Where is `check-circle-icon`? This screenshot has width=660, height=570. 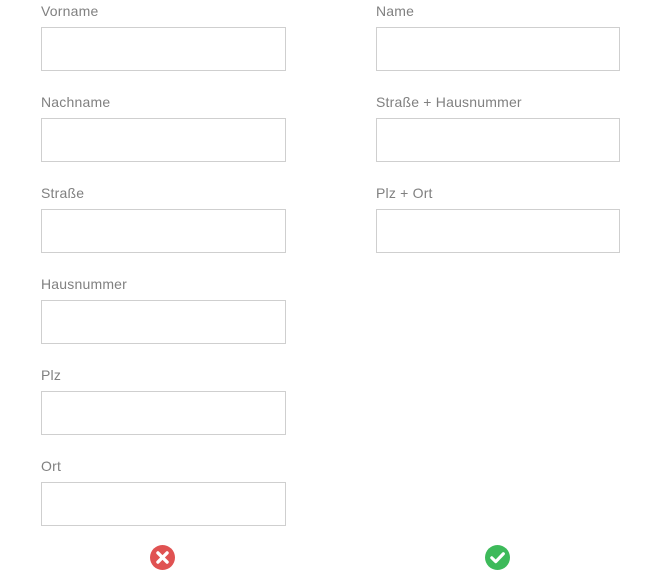 check-circle-icon is located at coordinates (497, 557).